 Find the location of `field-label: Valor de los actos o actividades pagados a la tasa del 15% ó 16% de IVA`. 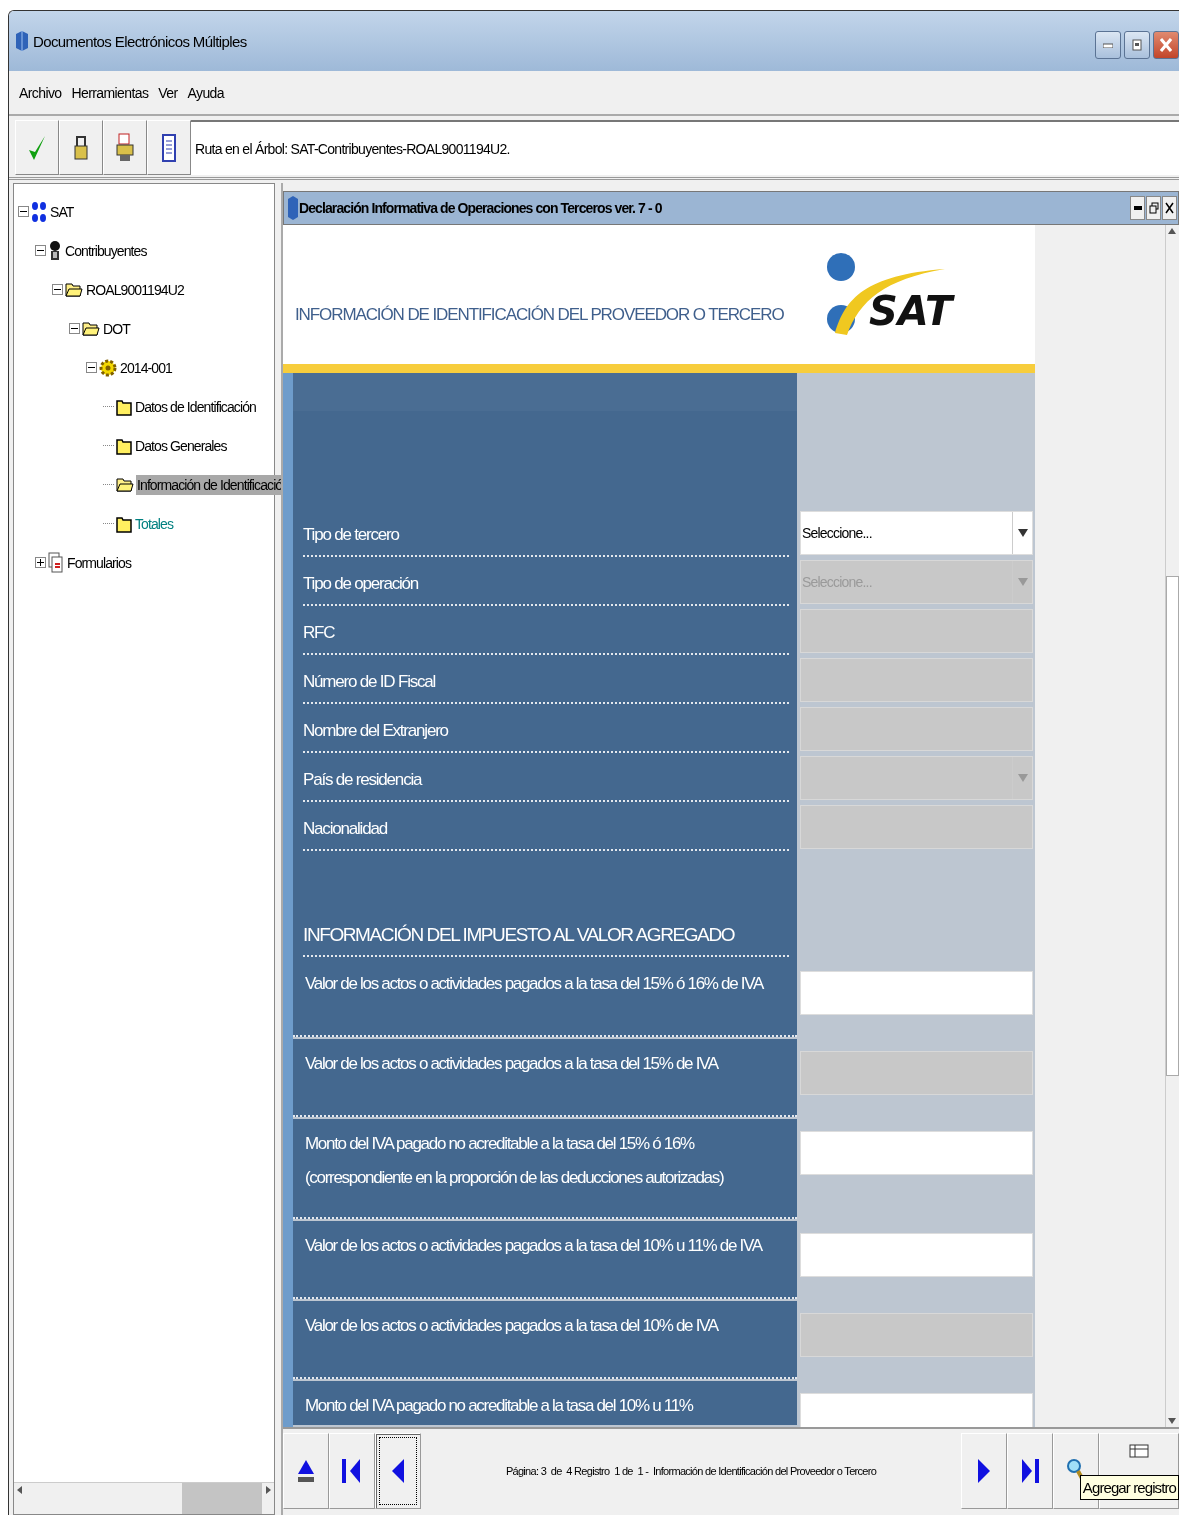

field-label: Valor de los actos o actividades pagados a la tasa del 15% ó 16% de IVA is located at coordinates (534, 983).